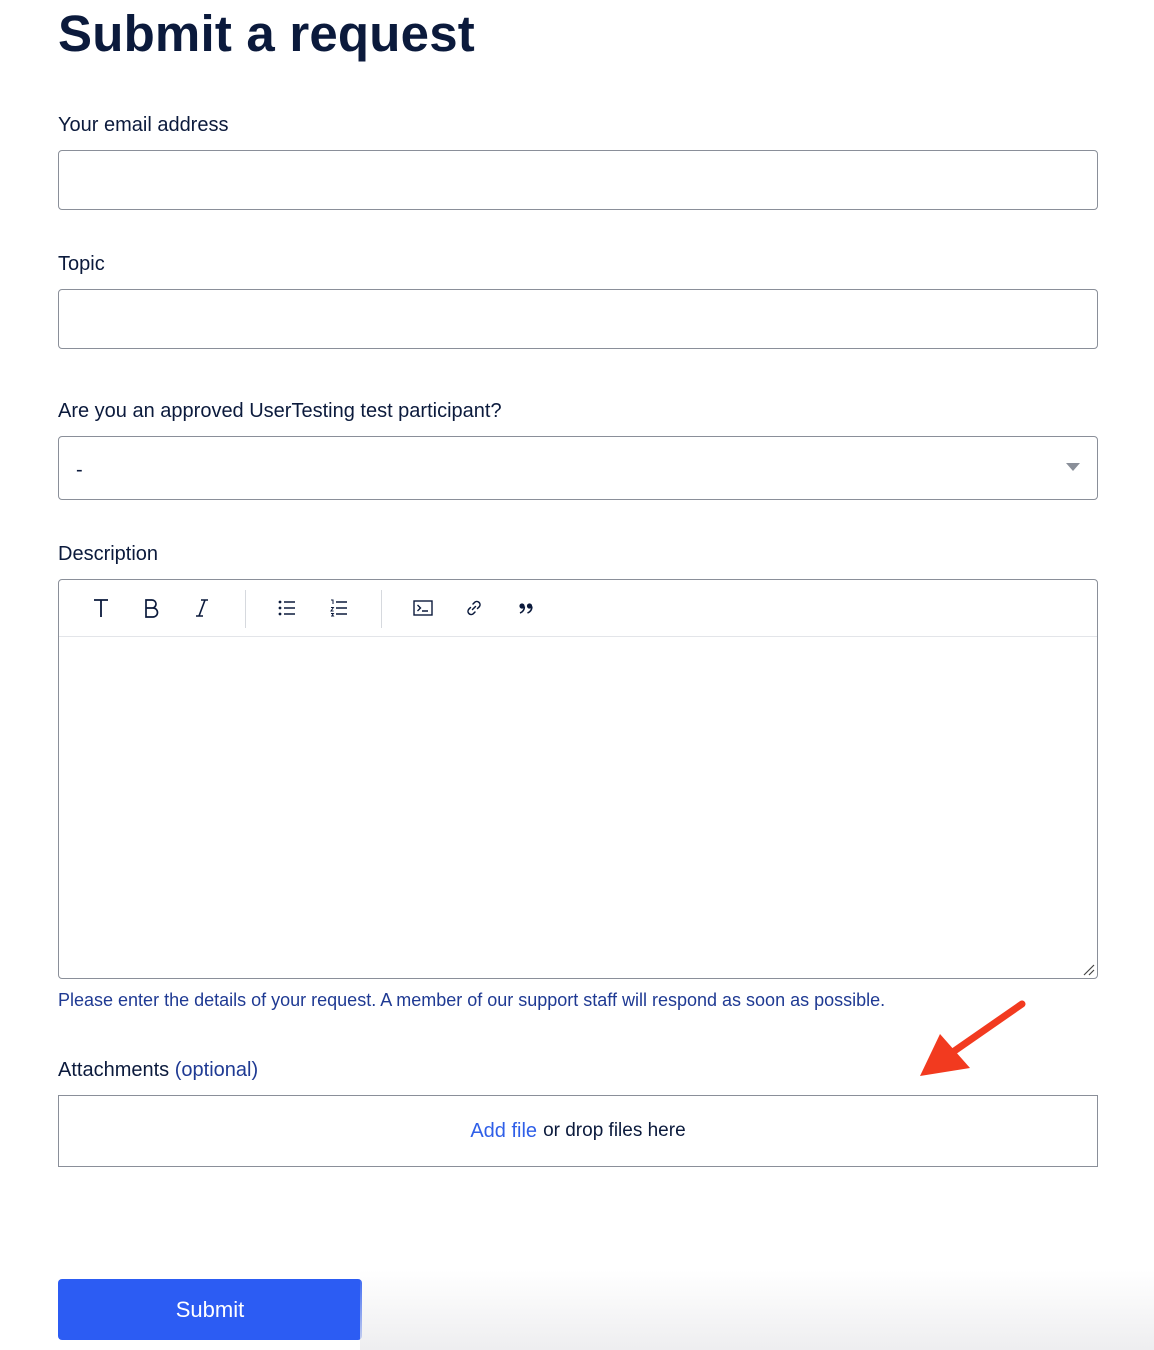 The height and width of the screenshot is (1350, 1154). What do you see at coordinates (578, 180) in the screenshot?
I see `email-field` at bounding box center [578, 180].